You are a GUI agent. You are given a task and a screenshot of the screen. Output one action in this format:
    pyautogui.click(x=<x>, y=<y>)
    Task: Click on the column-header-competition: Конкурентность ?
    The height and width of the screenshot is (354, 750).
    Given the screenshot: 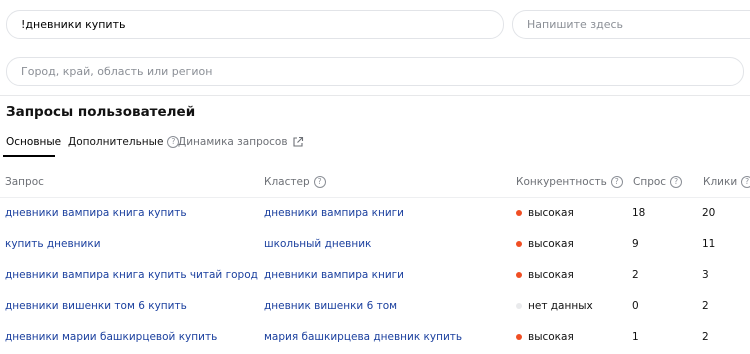 What is the action you would take?
    pyautogui.click(x=569, y=182)
    